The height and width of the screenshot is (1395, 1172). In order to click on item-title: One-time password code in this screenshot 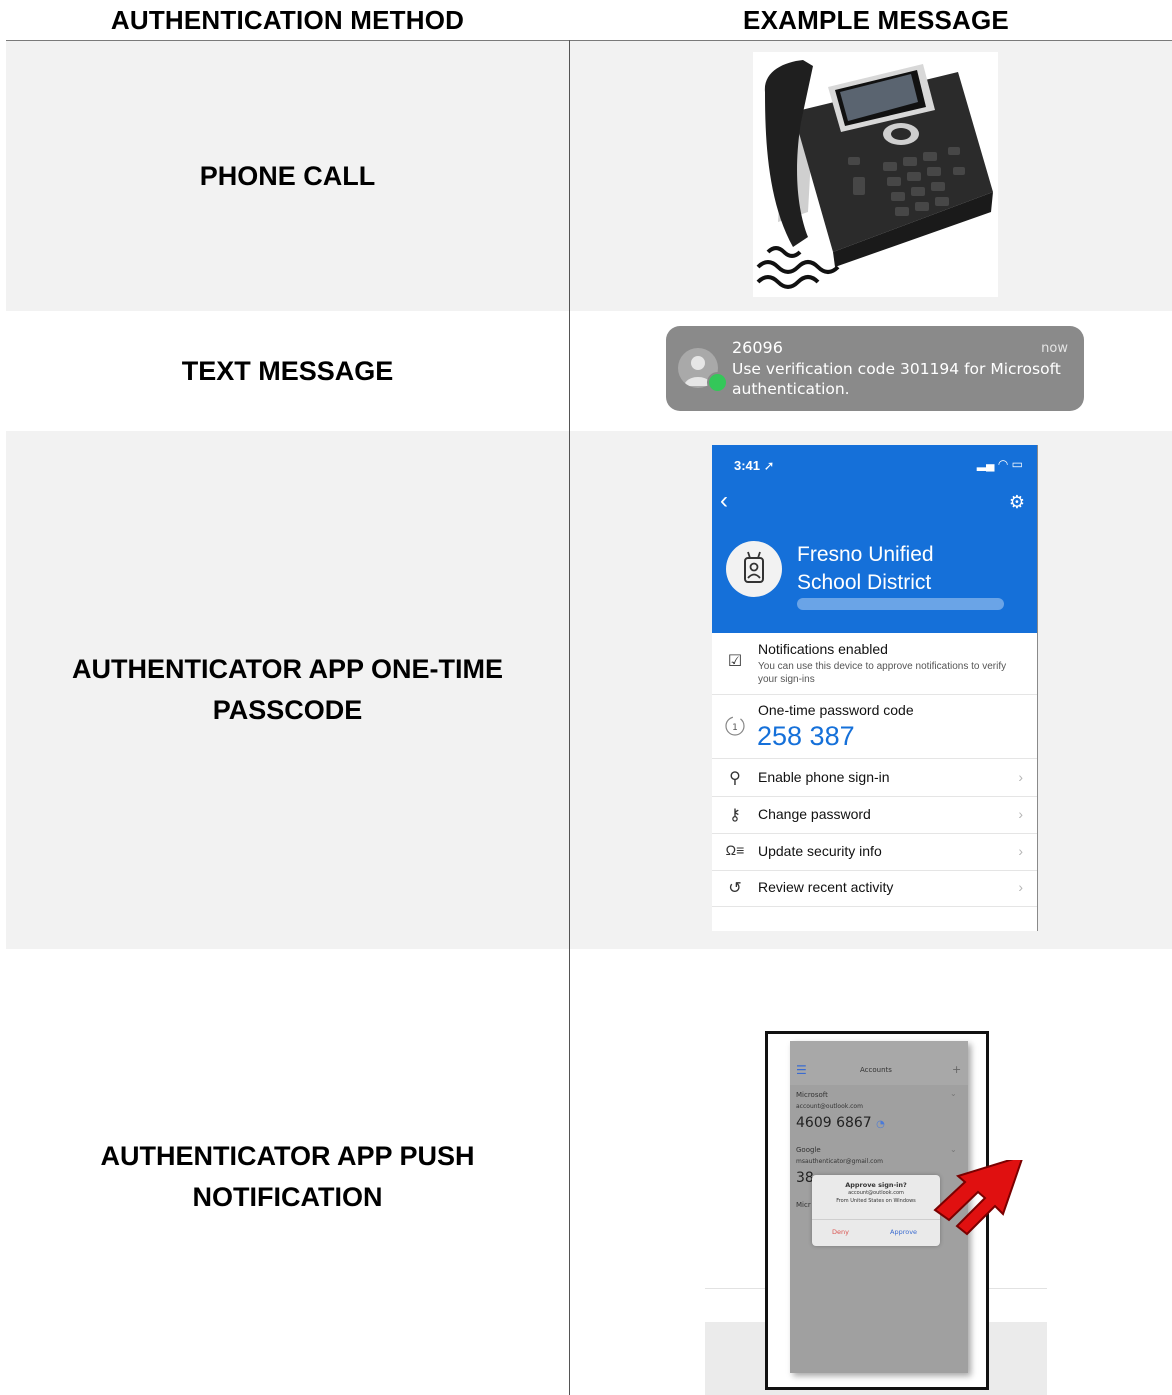, I will do `click(836, 710)`.